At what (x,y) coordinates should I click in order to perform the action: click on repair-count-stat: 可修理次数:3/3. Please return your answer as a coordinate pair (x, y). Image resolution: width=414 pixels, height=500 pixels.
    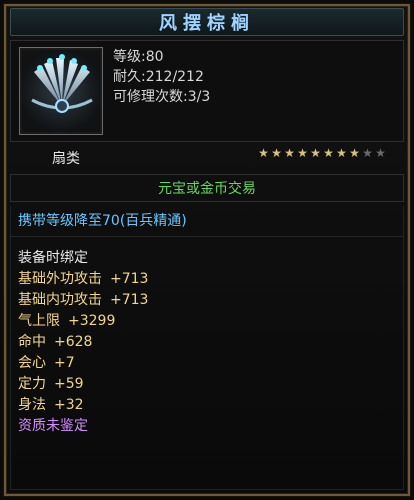
    Looking at the image, I should click on (162, 97).